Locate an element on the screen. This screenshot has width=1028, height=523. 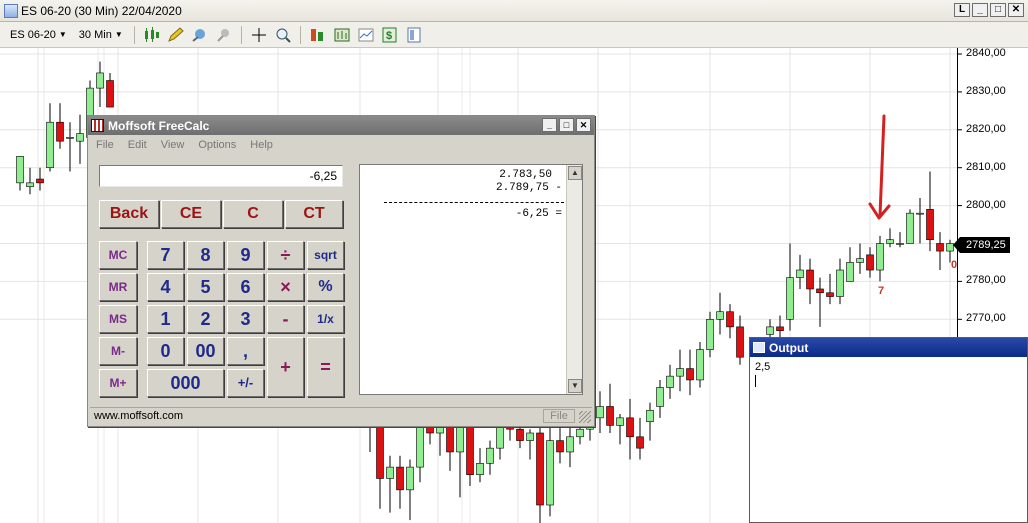
decimal-comma-button: , is located at coordinates (245, 351).